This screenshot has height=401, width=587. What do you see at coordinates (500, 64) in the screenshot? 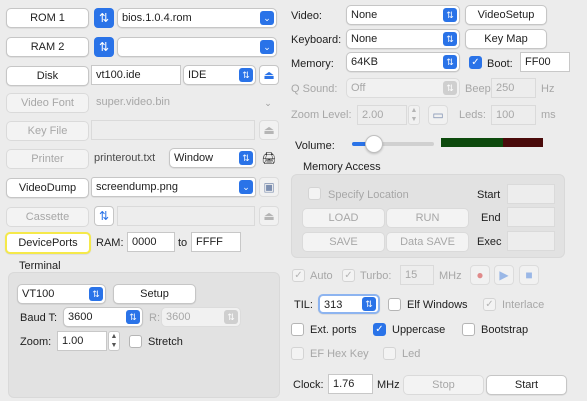
I see `boot-label: Boot:` at bounding box center [500, 64].